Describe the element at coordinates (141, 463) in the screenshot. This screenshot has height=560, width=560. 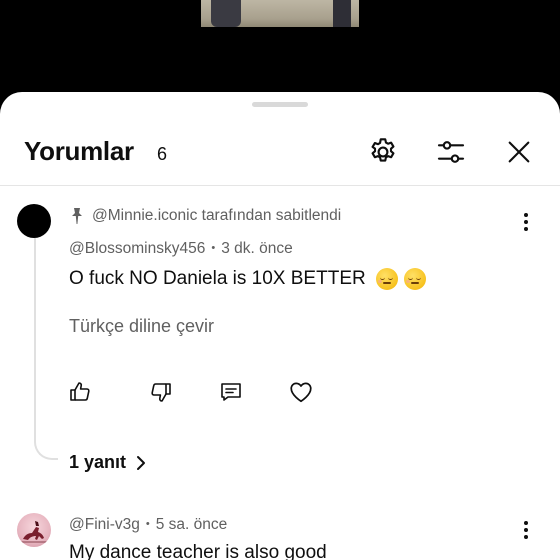
I see `chevron-right-icon` at that location.